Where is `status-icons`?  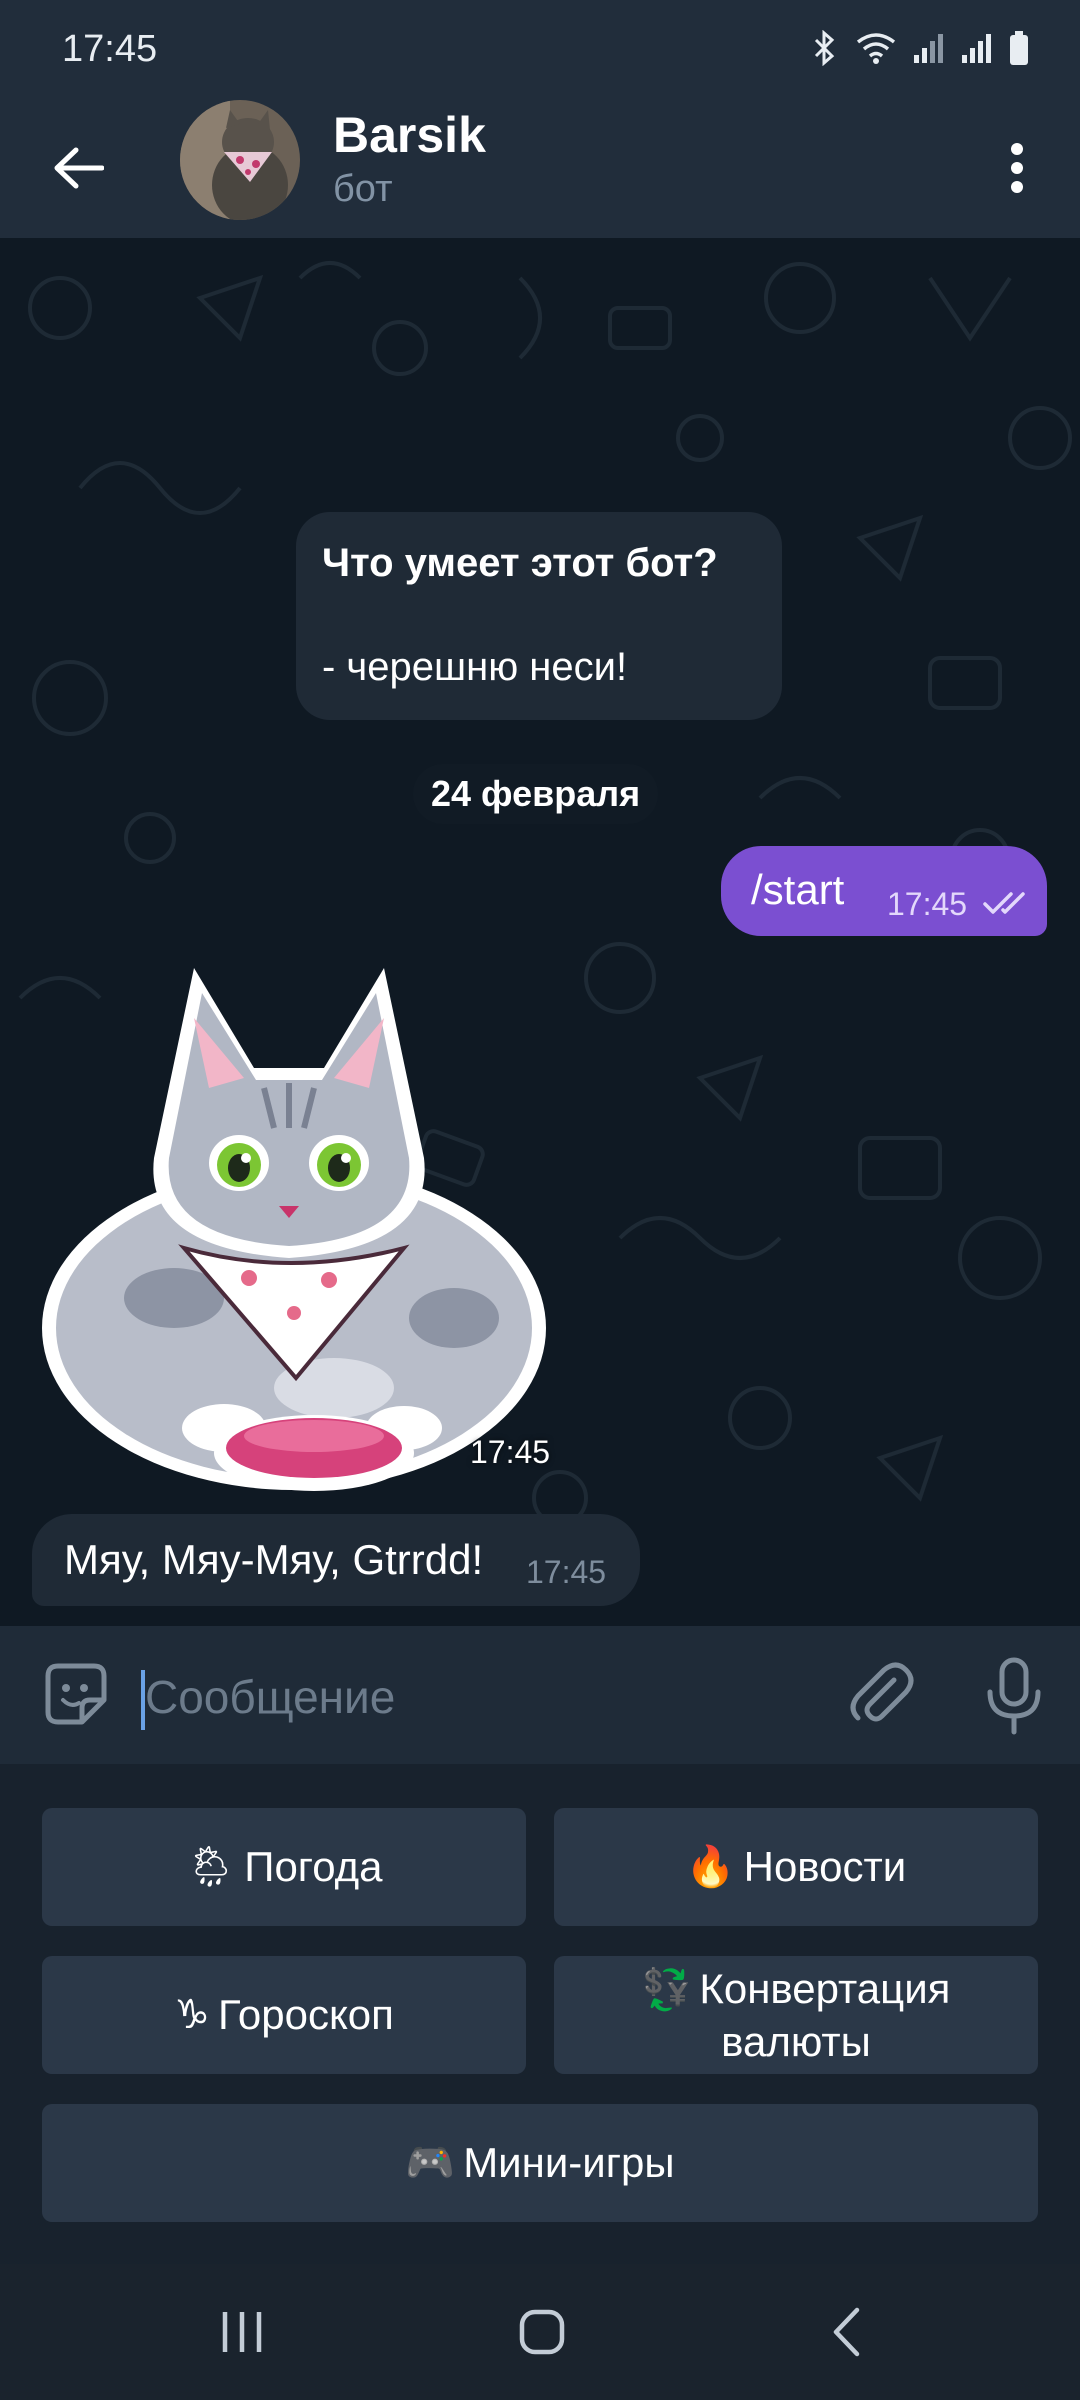
status-icons is located at coordinates (920, 48).